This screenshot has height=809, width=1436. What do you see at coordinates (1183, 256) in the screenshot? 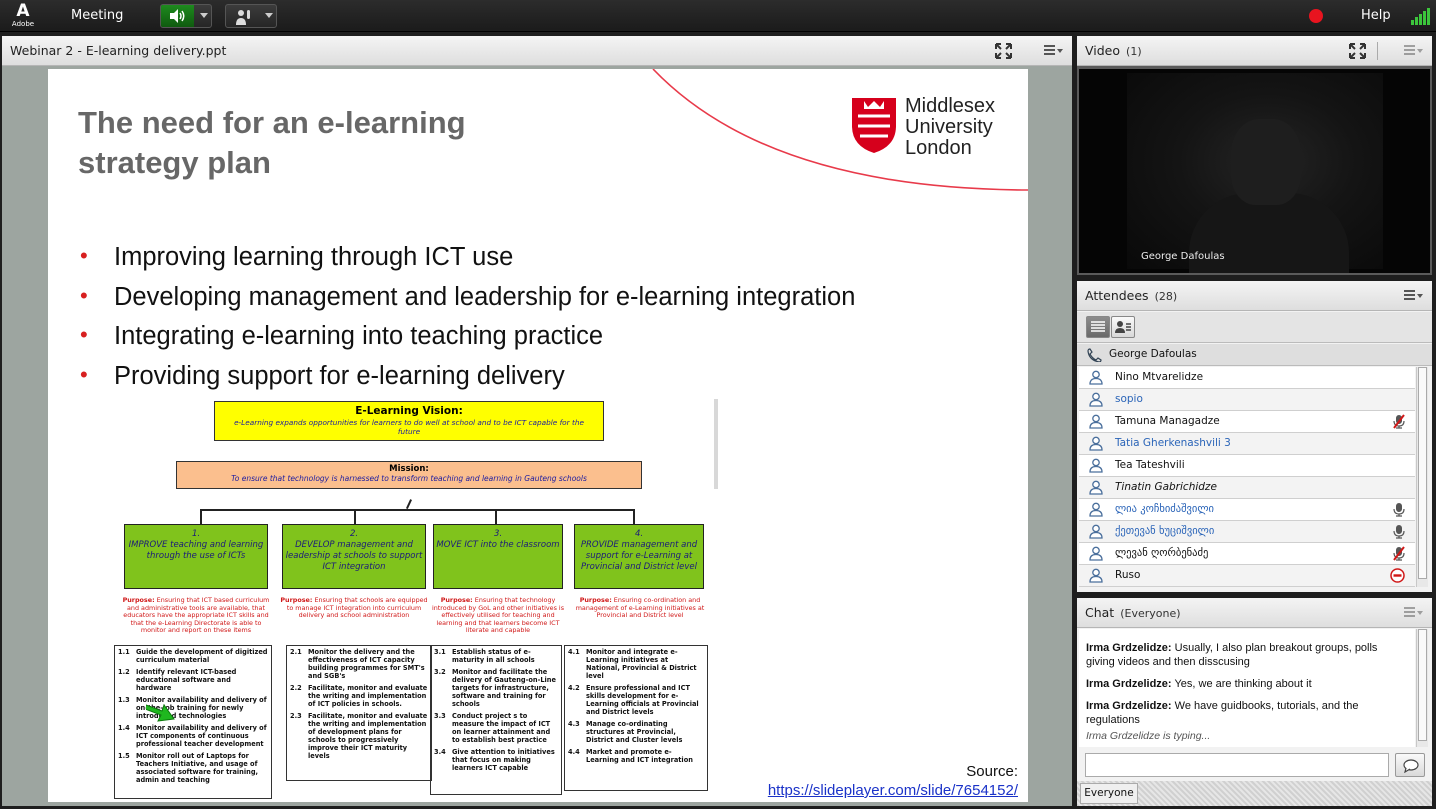
I see `presenter-name: George Dafoulas` at bounding box center [1183, 256].